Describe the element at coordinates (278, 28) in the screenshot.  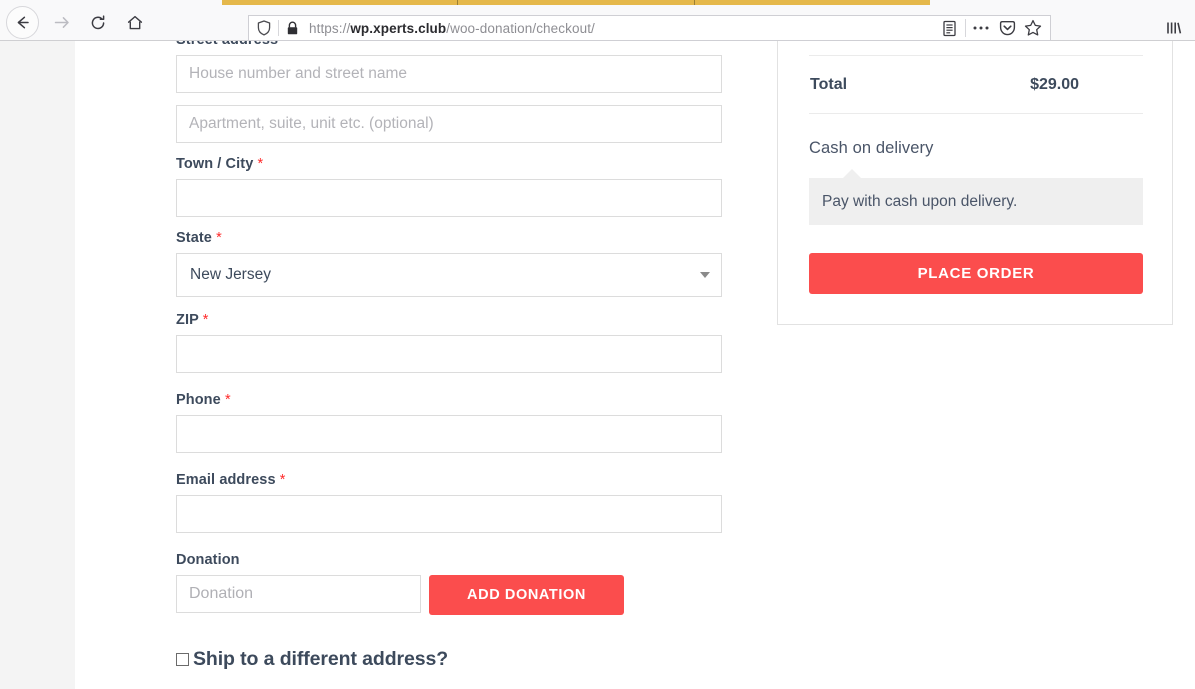
I see `url-divider` at that location.